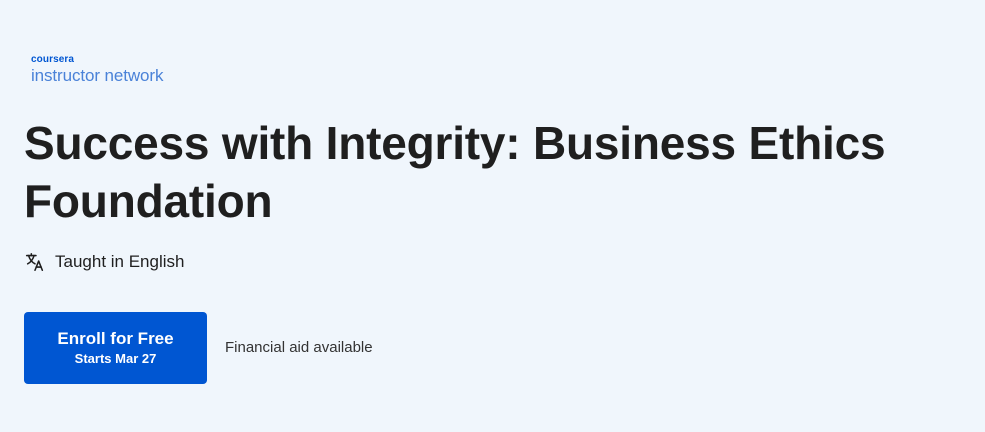 This screenshot has width=985, height=432. What do you see at coordinates (97, 75) in the screenshot?
I see `logo-wordmark-bottom: instructor network` at bounding box center [97, 75].